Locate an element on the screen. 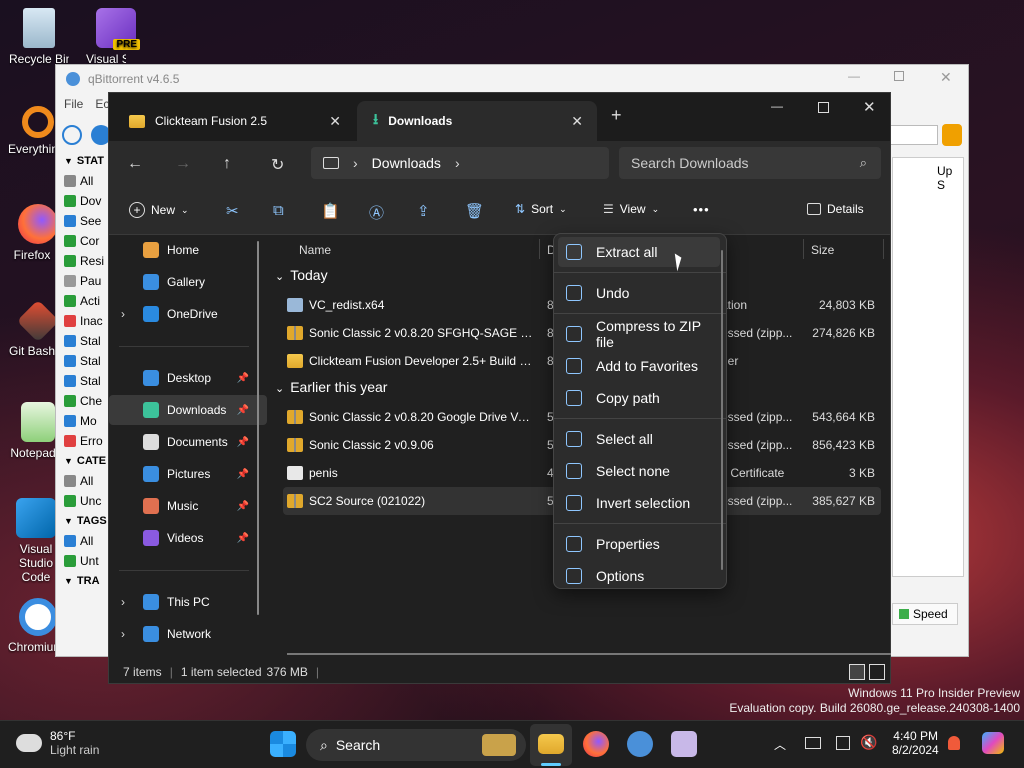 This screenshot has height=768, width=1024. menu-item-add-to-favorites: Add to Favorites is located at coordinates (639, 366).